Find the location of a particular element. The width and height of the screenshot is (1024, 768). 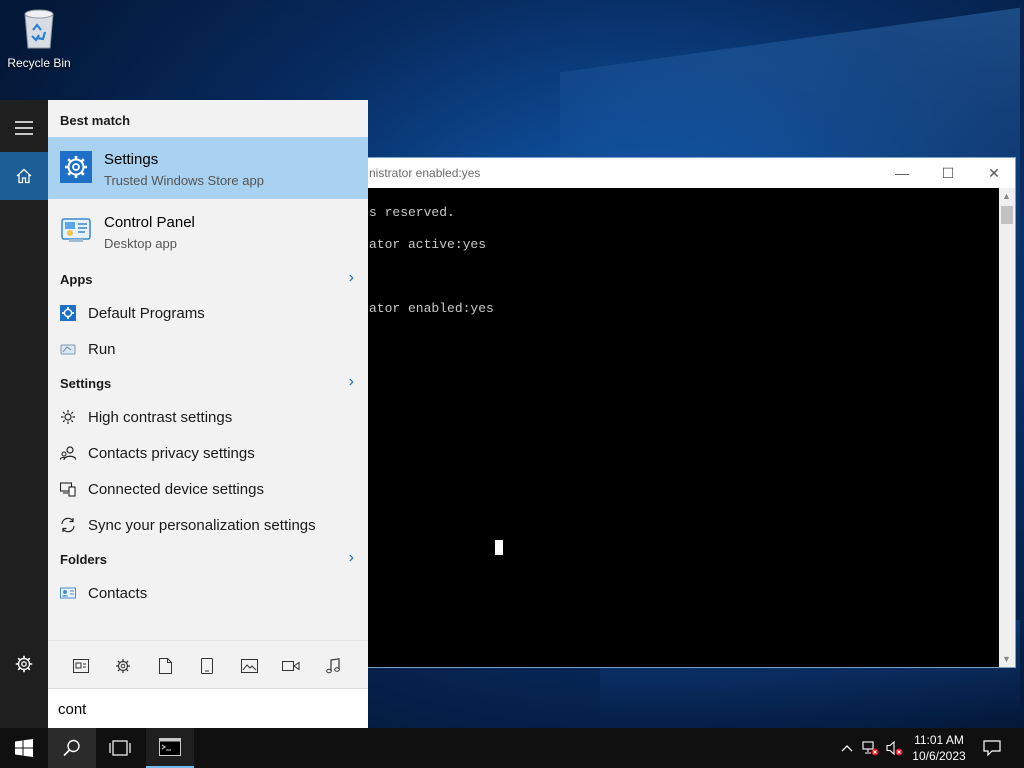

minimize-button: — is located at coordinates (902, 173).